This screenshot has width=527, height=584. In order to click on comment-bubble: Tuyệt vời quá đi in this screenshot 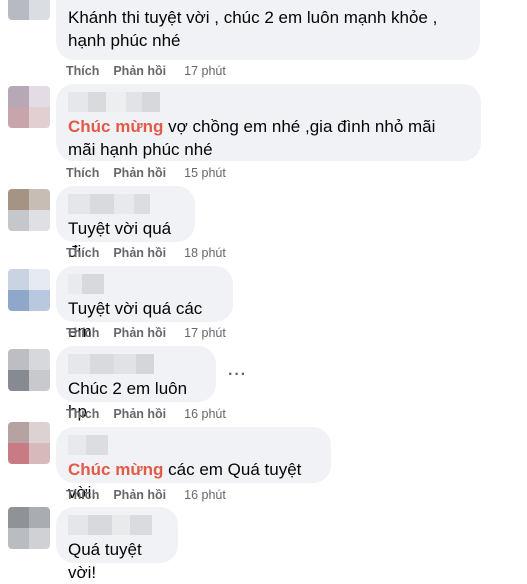, I will do `click(125, 223)`.